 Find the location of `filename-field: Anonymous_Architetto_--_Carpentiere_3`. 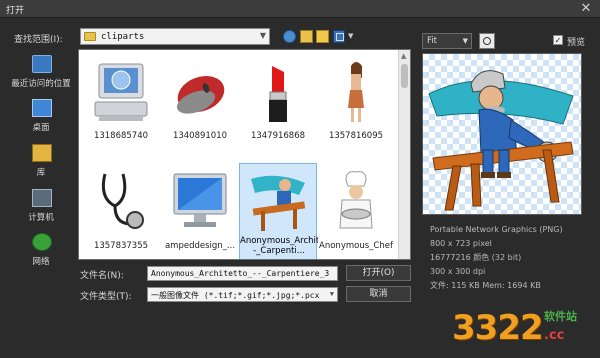

filename-field: Anonymous_Architetto_--_Carpentiere_3 is located at coordinates (242, 273).